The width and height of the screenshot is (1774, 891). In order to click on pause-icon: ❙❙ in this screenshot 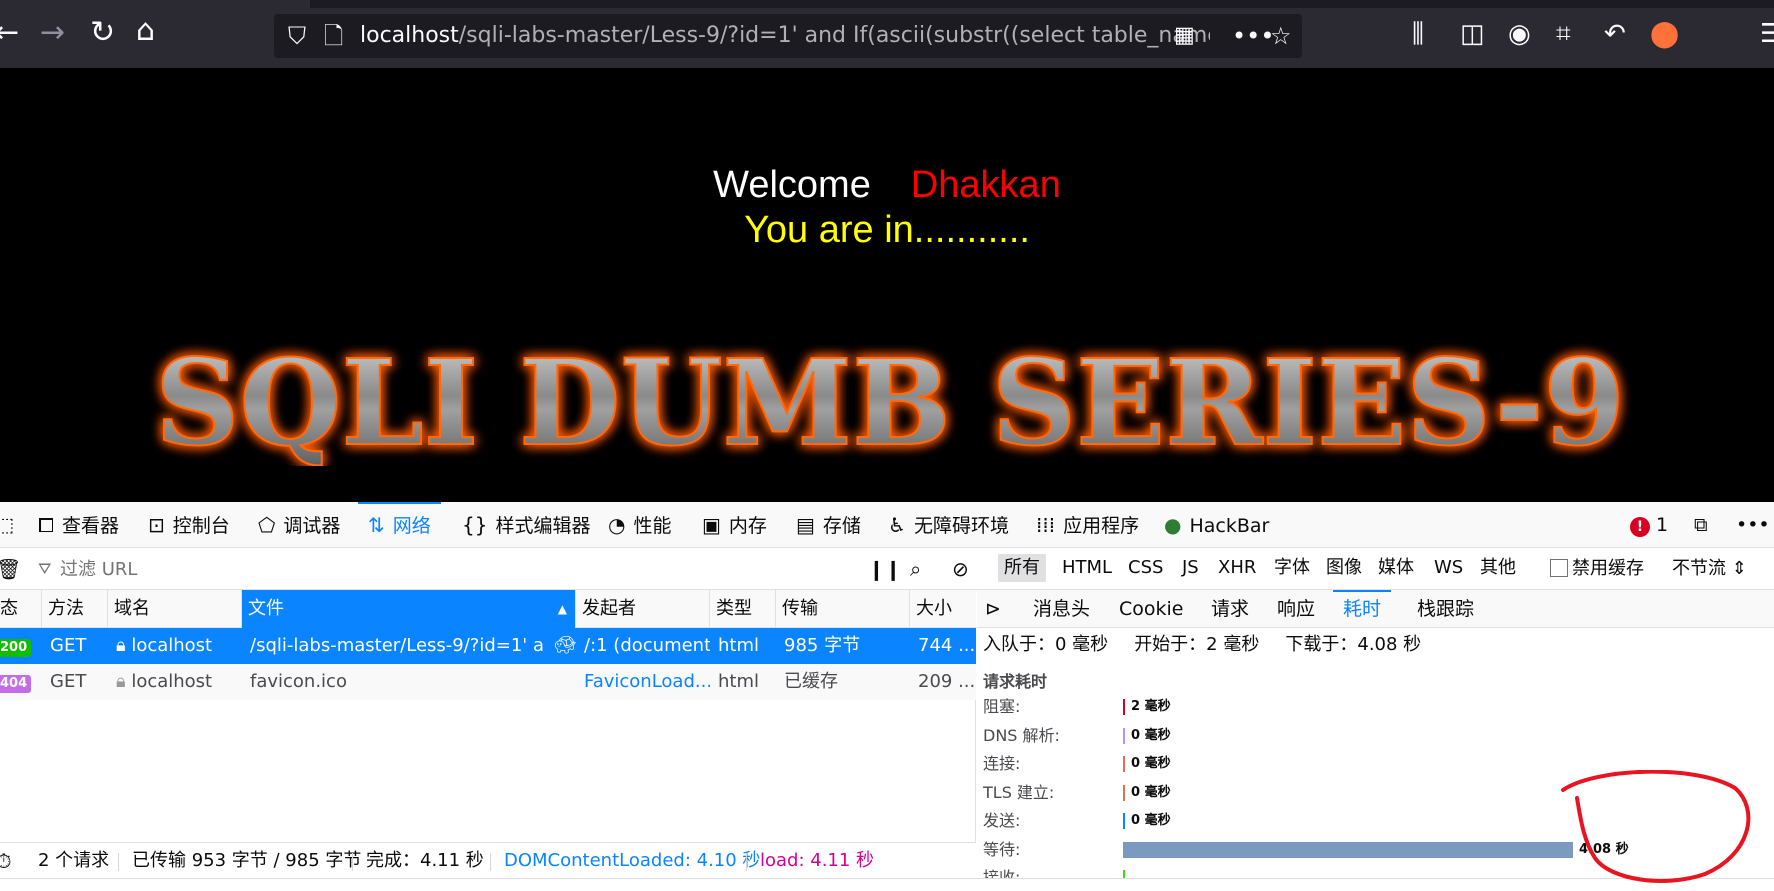, I will do `click(885, 569)`.